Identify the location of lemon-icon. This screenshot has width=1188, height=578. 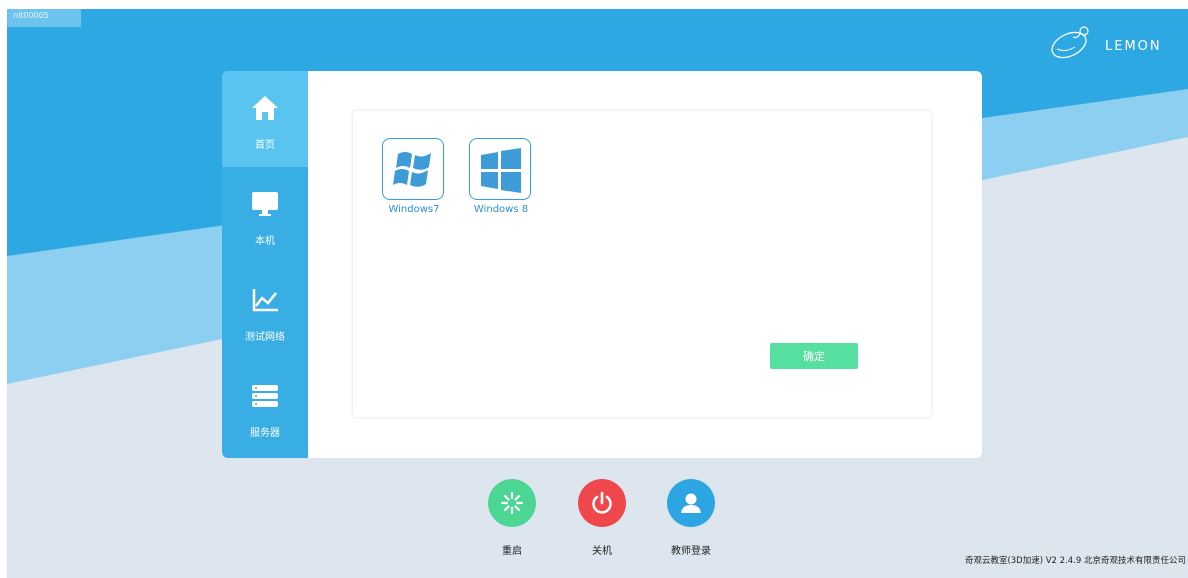
(1070, 42).